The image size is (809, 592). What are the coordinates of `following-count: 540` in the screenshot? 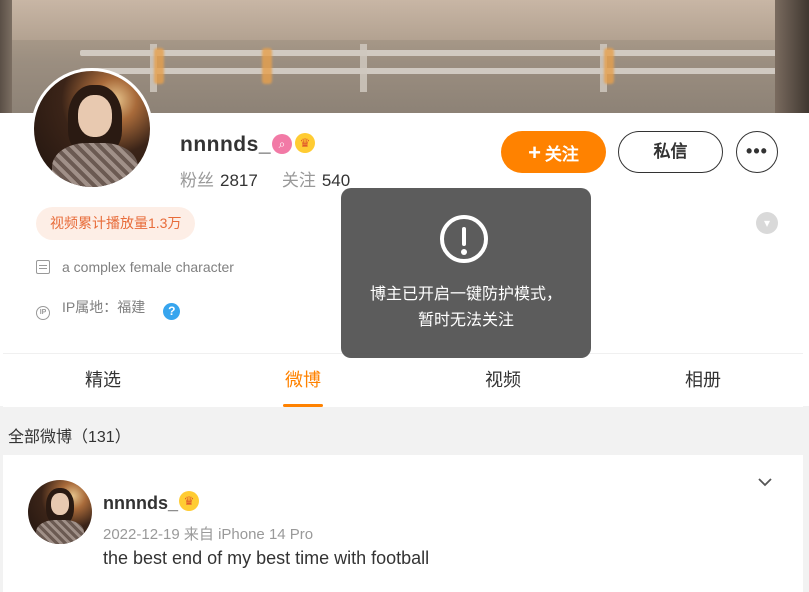 It's located at (336, 180).